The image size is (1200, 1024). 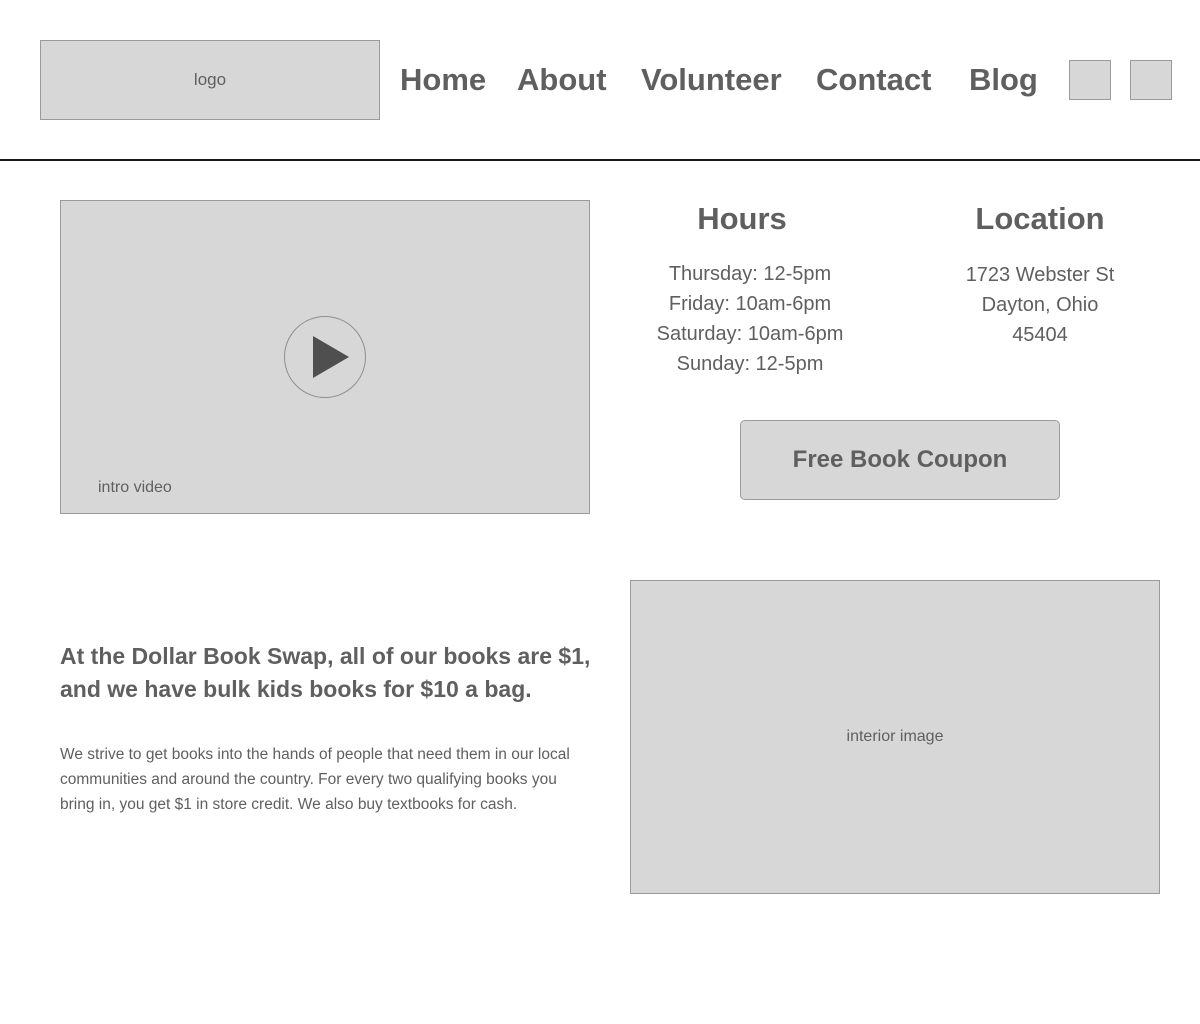 What do you see at coordinates (750, 274) in the screenshot?
I see `hours-item: Thursday: 12-5pm` at bounding box center [750, 274].